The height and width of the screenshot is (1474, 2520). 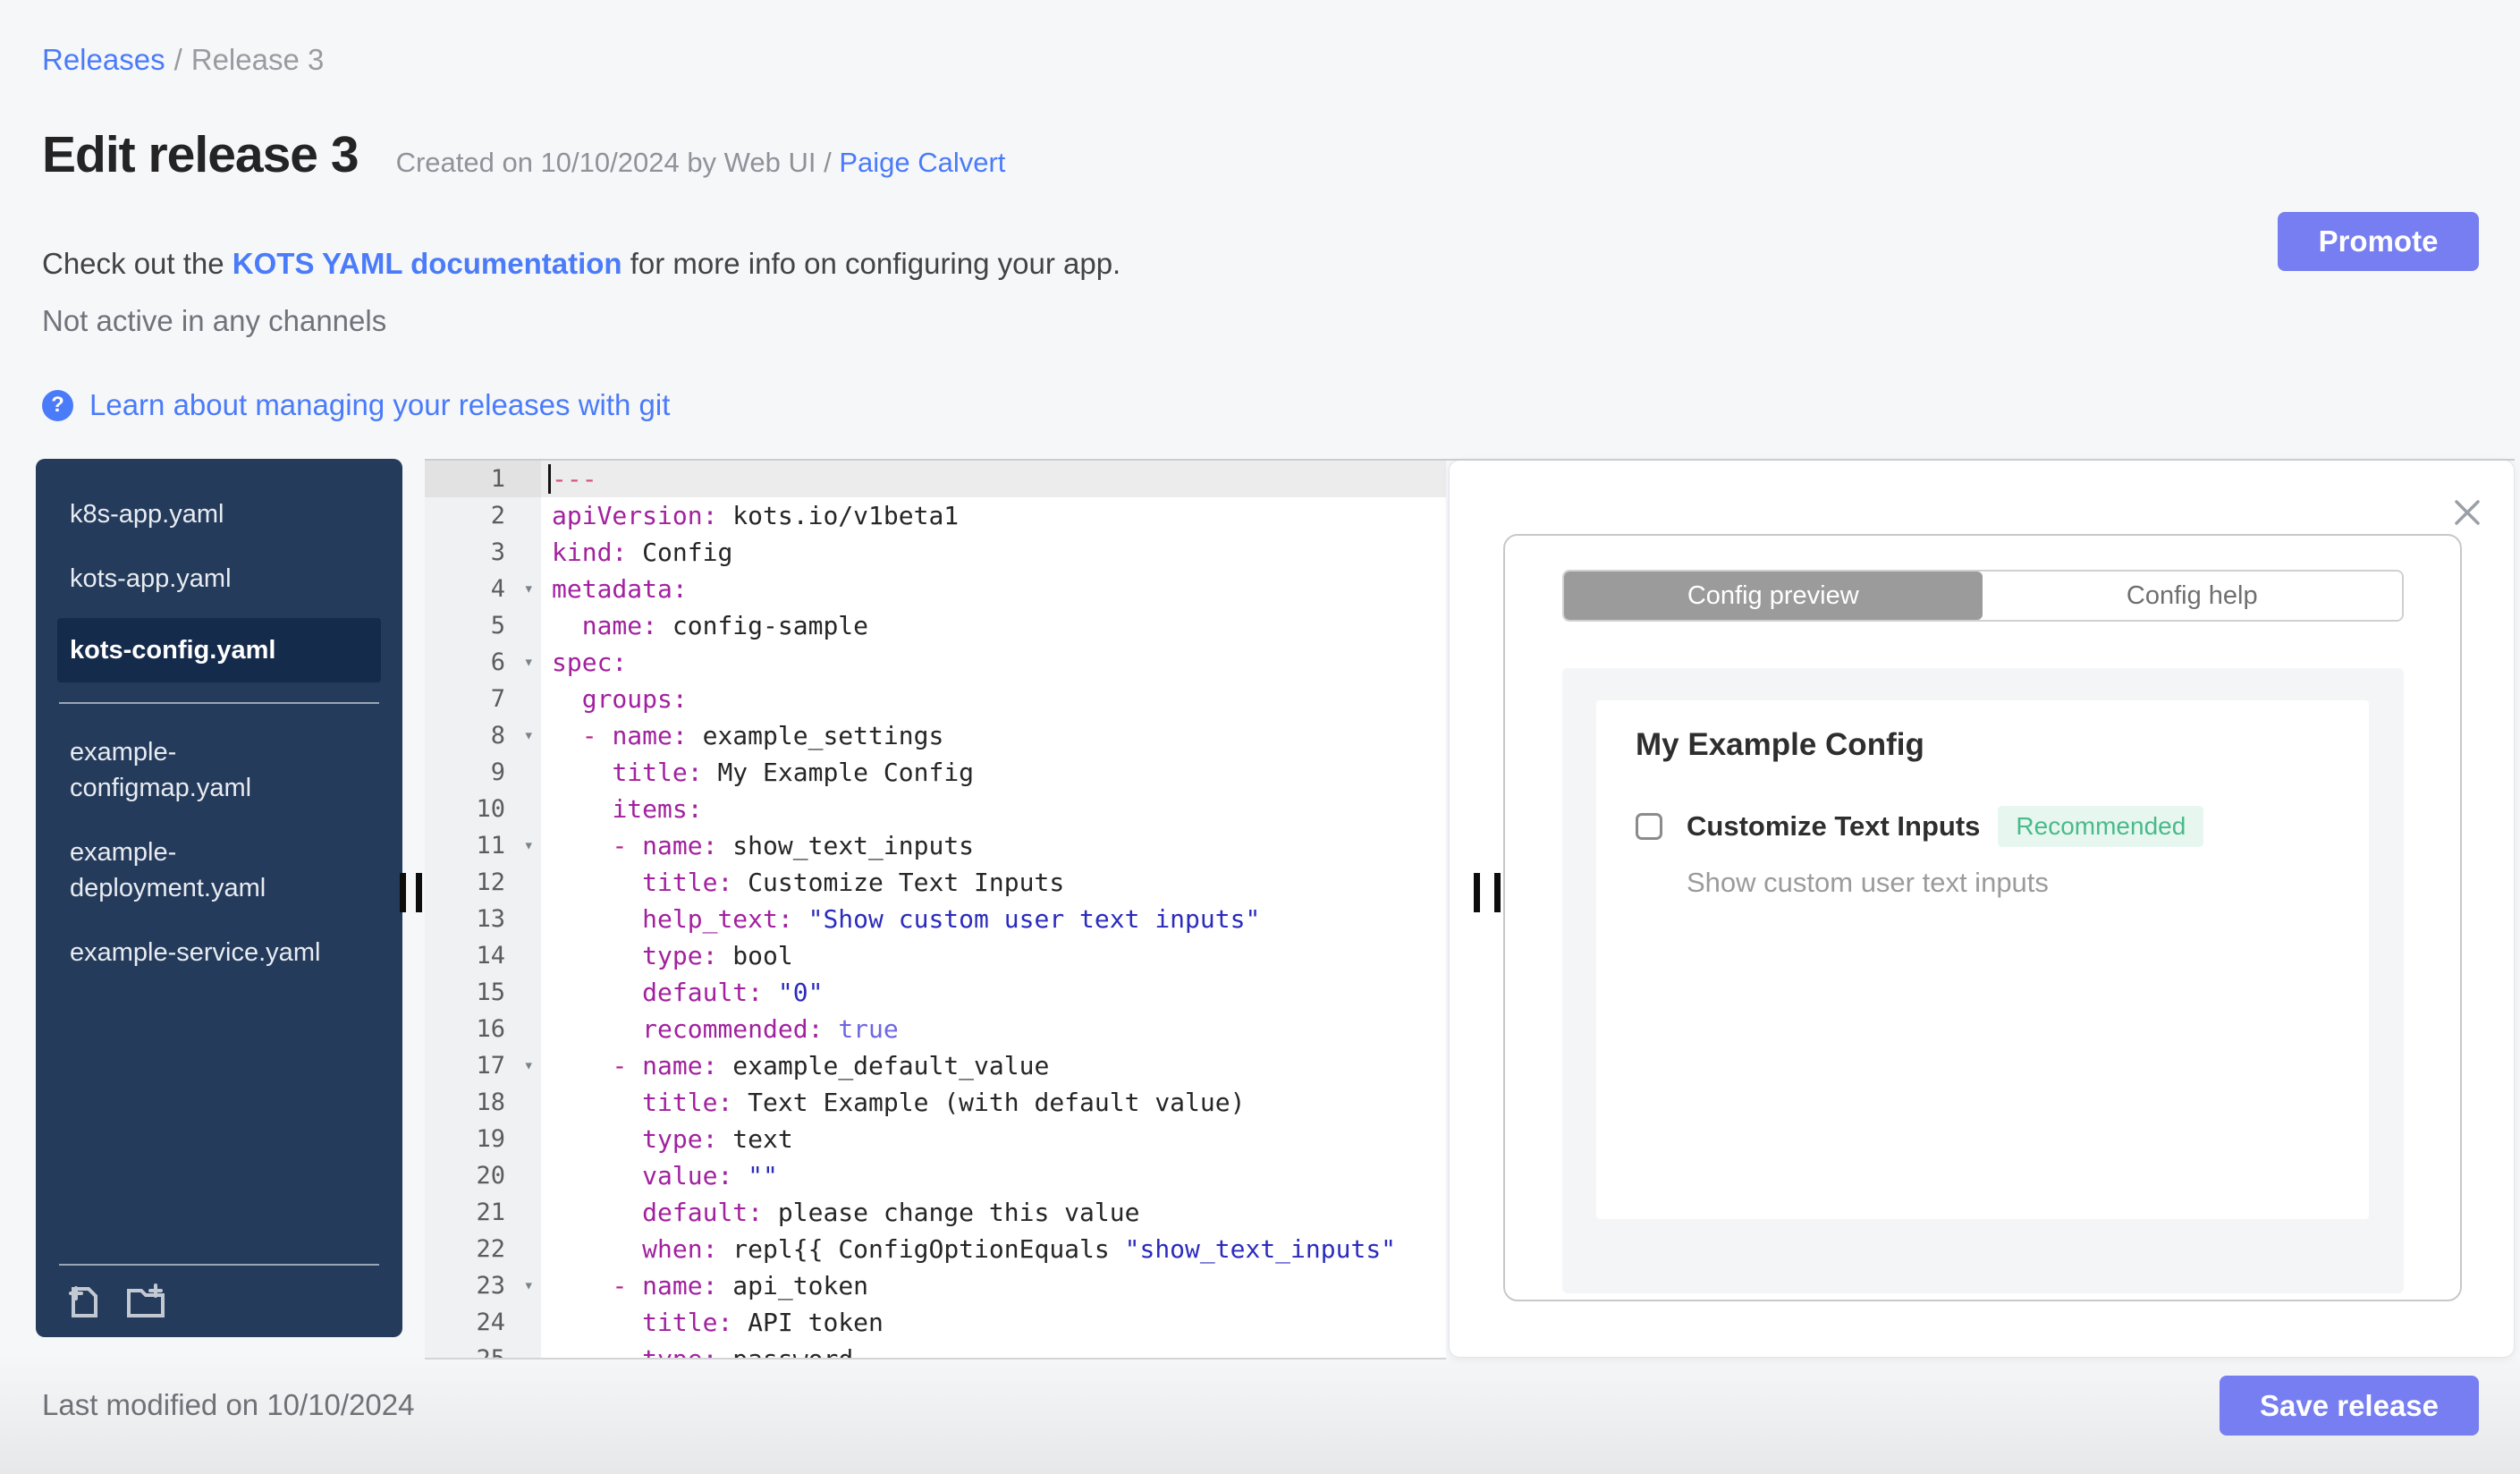 What do you see at coordinates (2467, 512) in the screenshot?
I see `close-icon` at bounding box center [2467, 512].